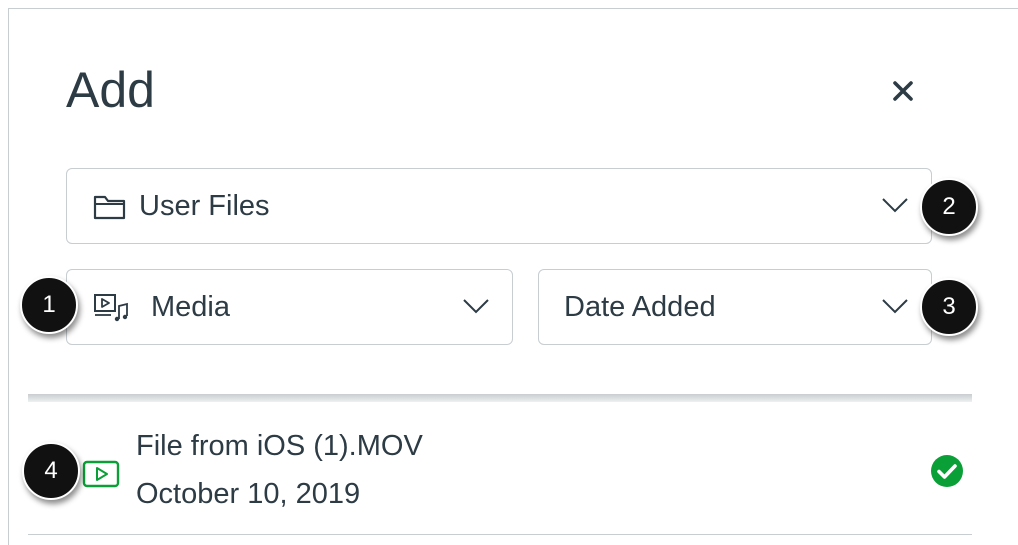  I want to click on close-button, so click(903, 91).